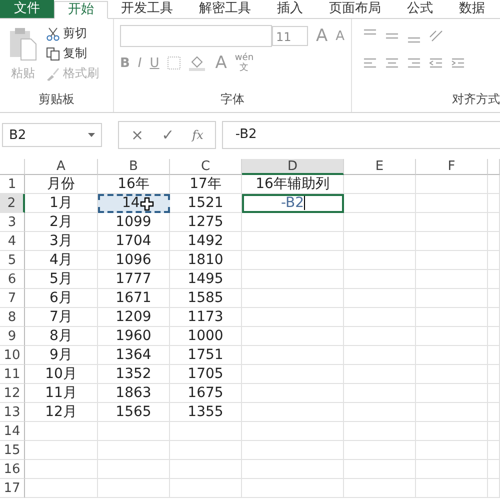 The image size is (500, 501). I want to click on table-cell: 7月, so click(61, 317).